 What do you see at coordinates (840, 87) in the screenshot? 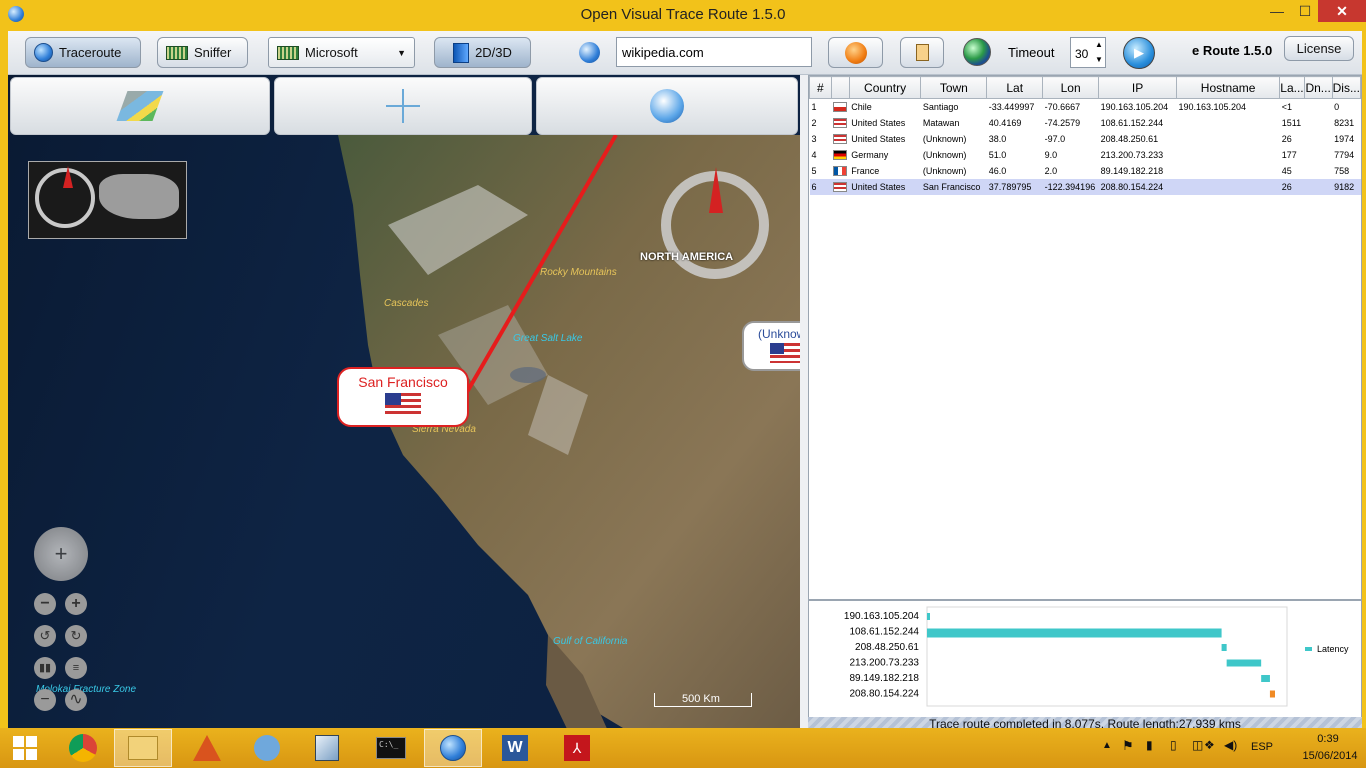
I see `column-header` at bounding box center [840, 87].